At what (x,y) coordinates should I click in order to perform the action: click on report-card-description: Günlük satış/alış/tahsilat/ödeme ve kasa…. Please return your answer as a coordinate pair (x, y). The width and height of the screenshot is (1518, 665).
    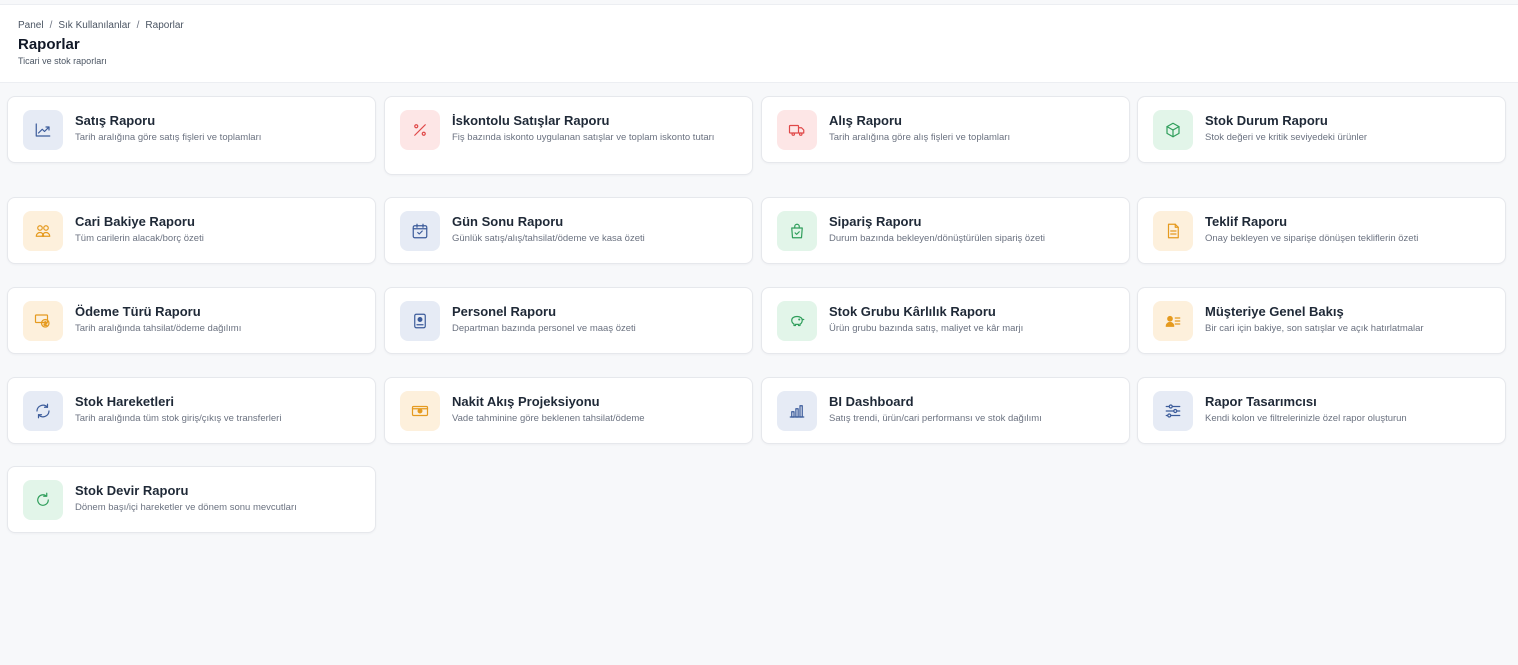
    Looking at the image, I should click on (548, 238).